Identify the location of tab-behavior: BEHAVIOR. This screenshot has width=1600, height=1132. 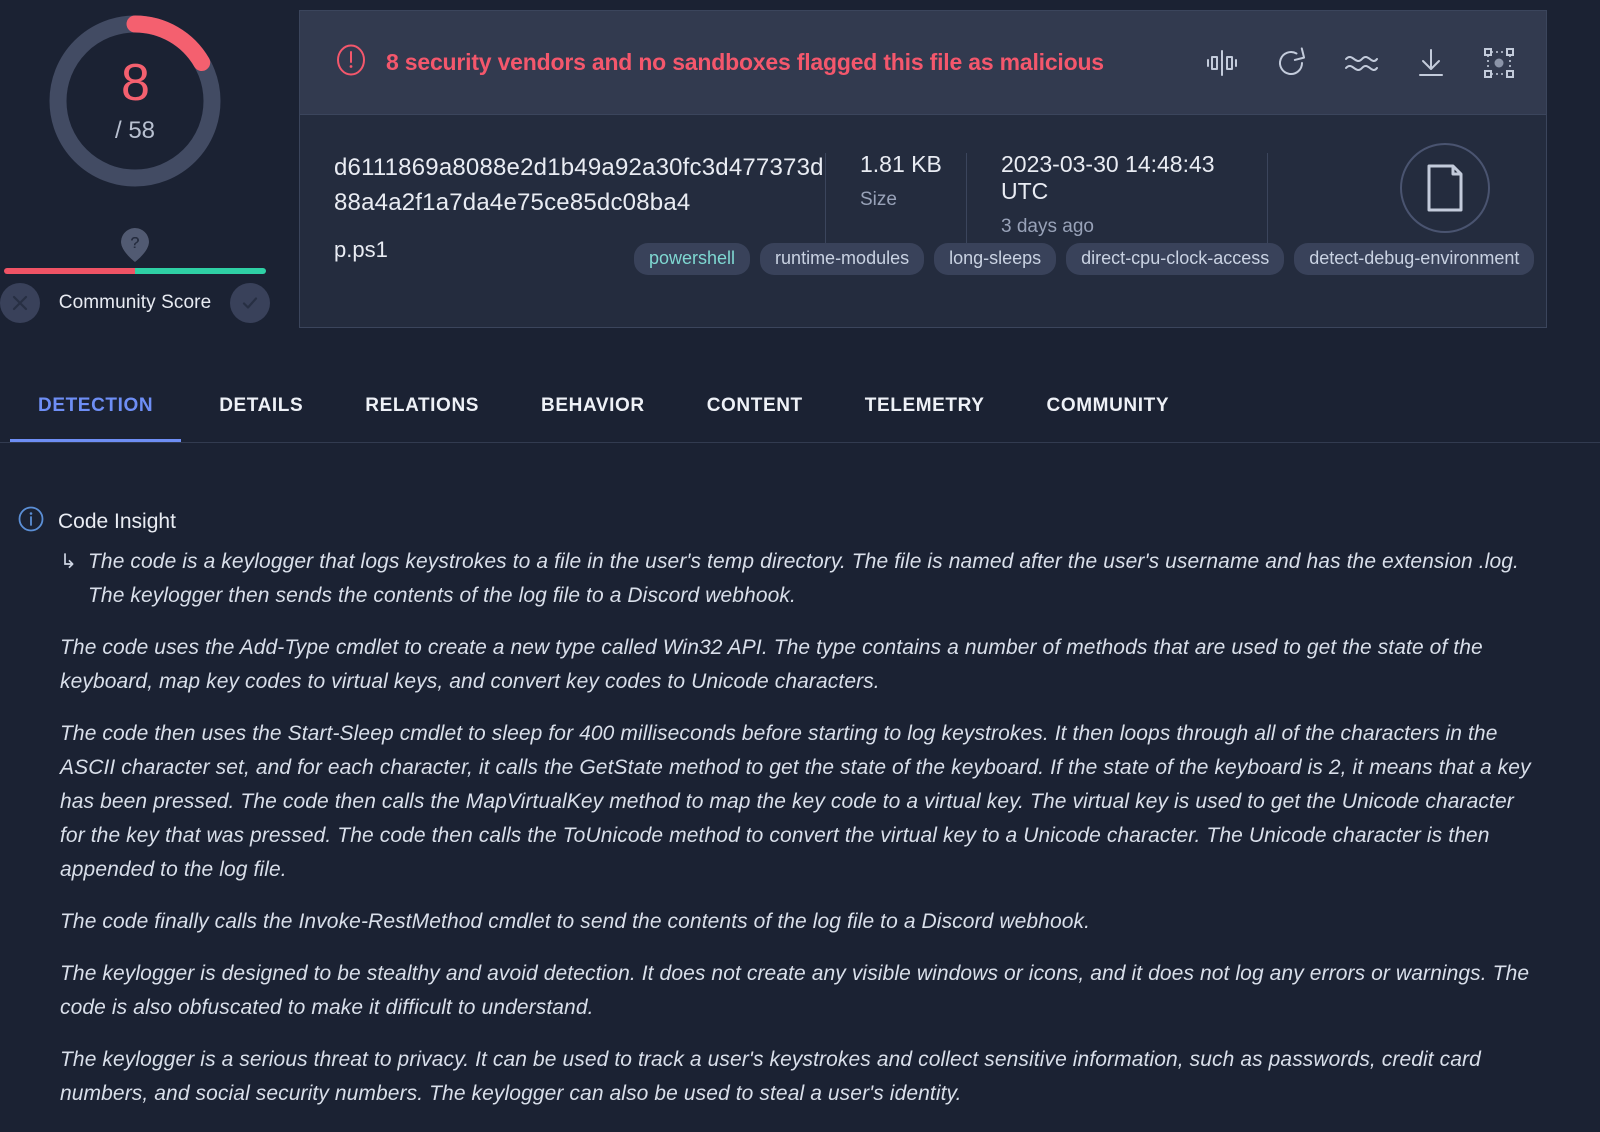
(593, 408).